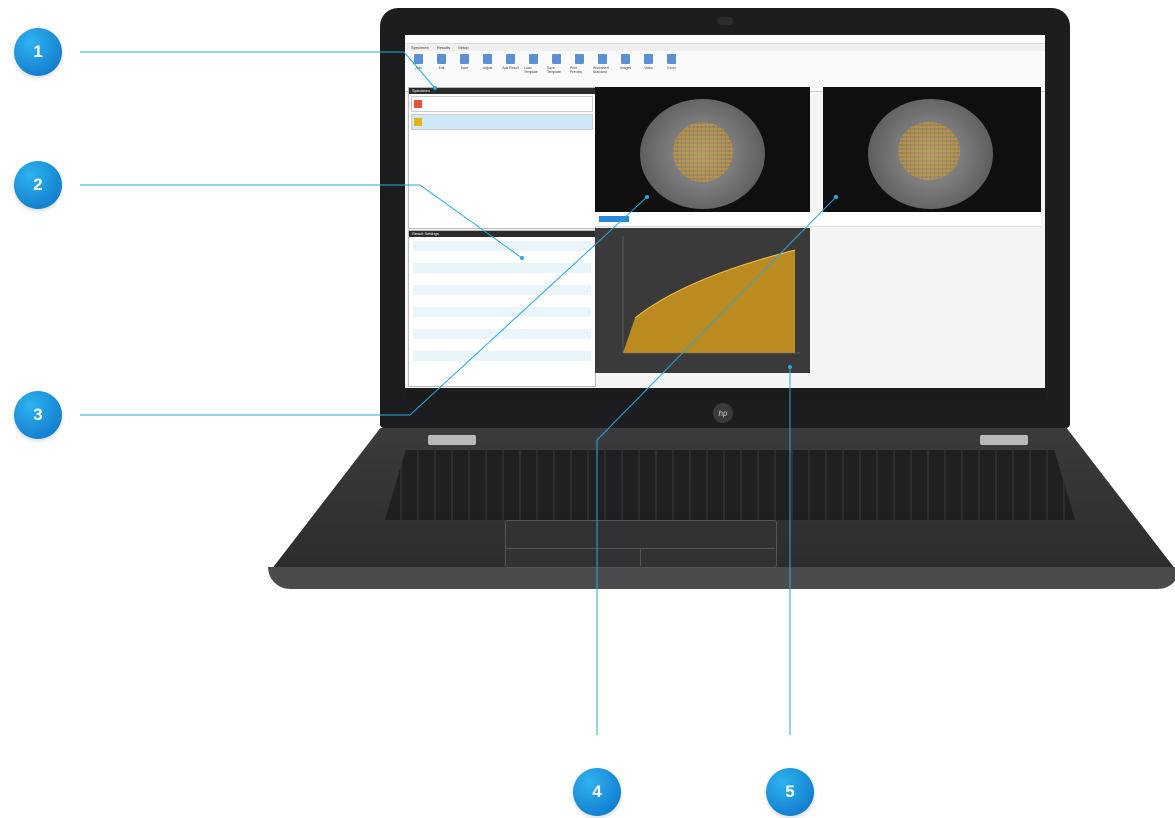  Describe the element at coordinates (38, 415) in the screenshot. I see `callout-3: 3` at that location.